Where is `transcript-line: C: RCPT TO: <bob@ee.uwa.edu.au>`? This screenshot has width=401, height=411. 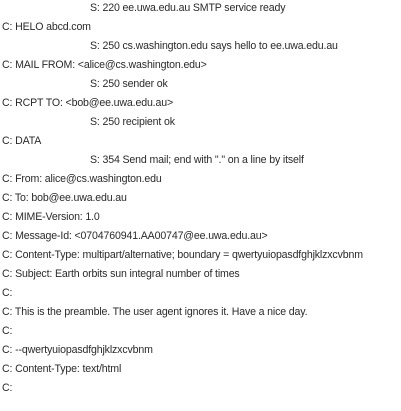 transcript-line: C: RCPT TO: <bob@ee.uwa.edu.au> is located at coordinates (88, 103).